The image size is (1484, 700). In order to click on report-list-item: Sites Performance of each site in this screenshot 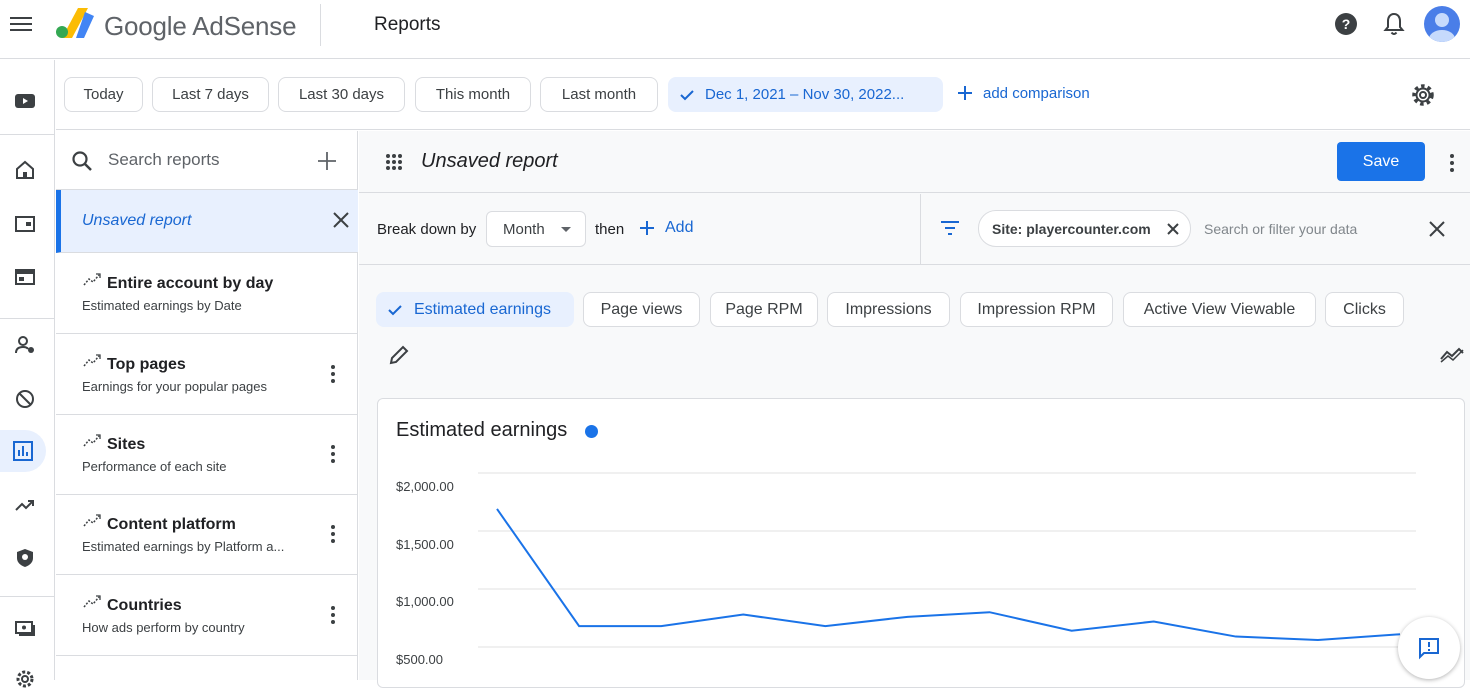, I will do `click(207, 454)`.